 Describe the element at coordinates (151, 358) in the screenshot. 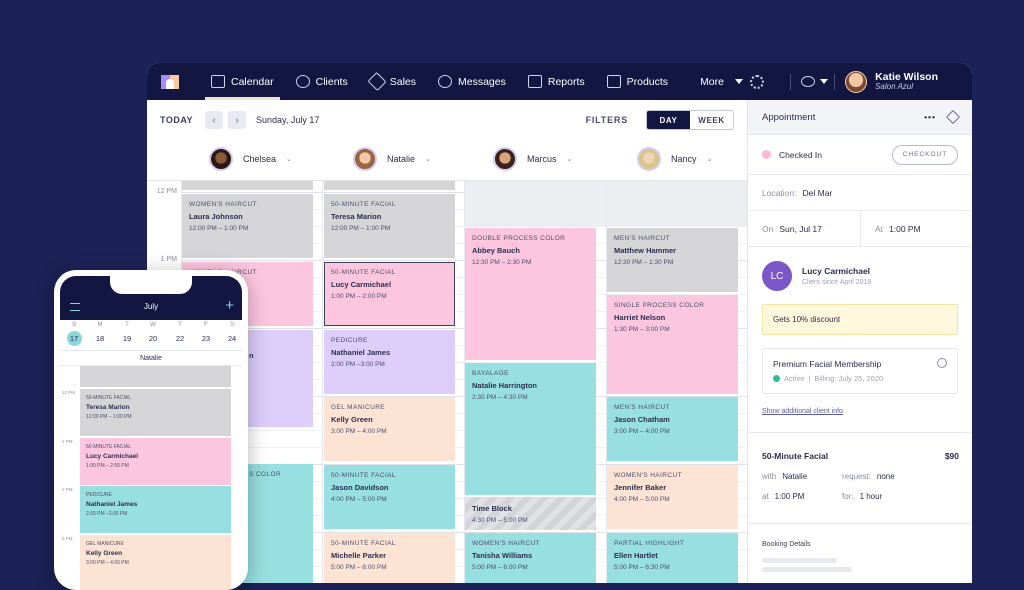

I see `mobile-staff-name: Natalie` at that location.